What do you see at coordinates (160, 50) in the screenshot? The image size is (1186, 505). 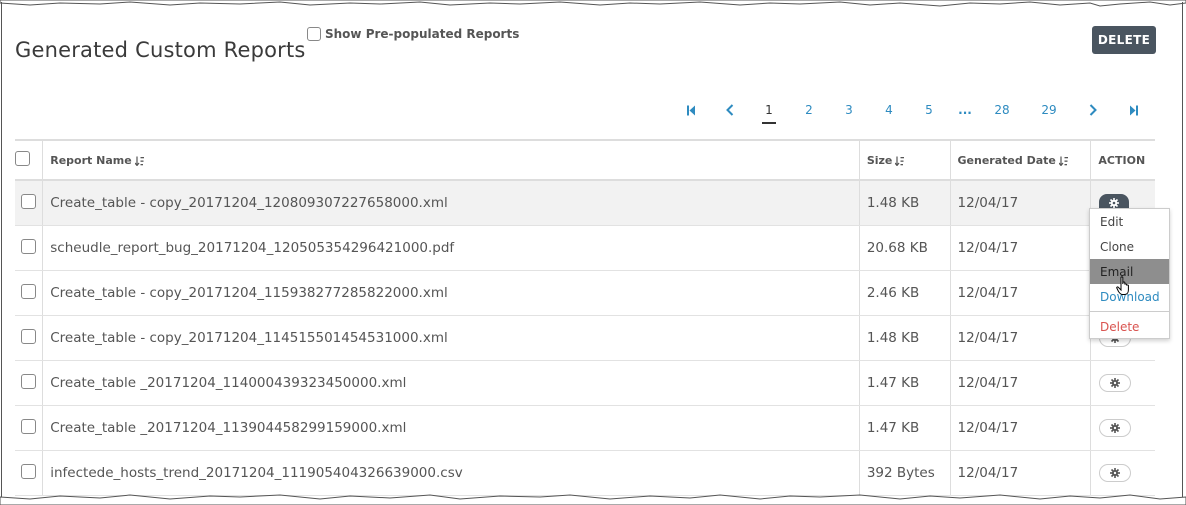 I see `page-title: Generated Custom Reports` at bounding box center [160, 50].